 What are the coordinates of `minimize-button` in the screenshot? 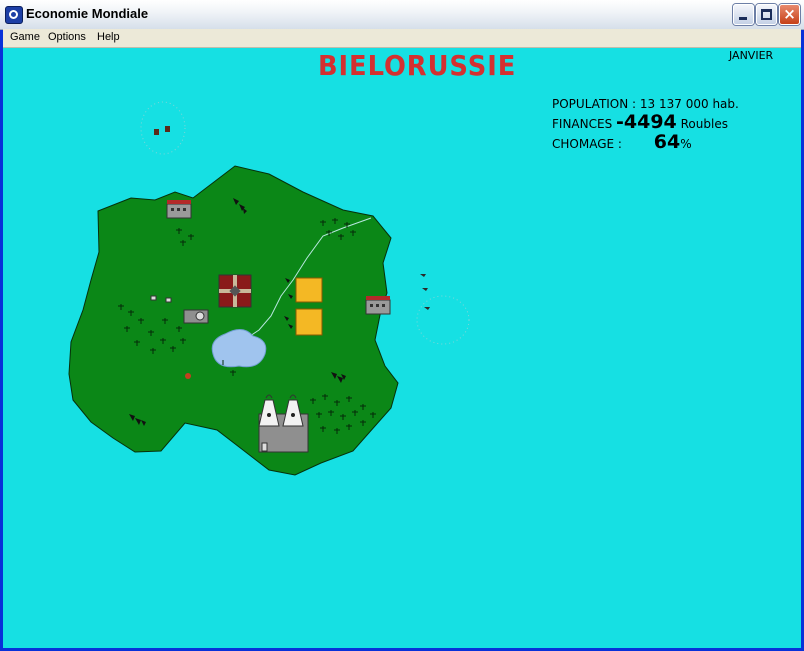 It's located at (743, 14).